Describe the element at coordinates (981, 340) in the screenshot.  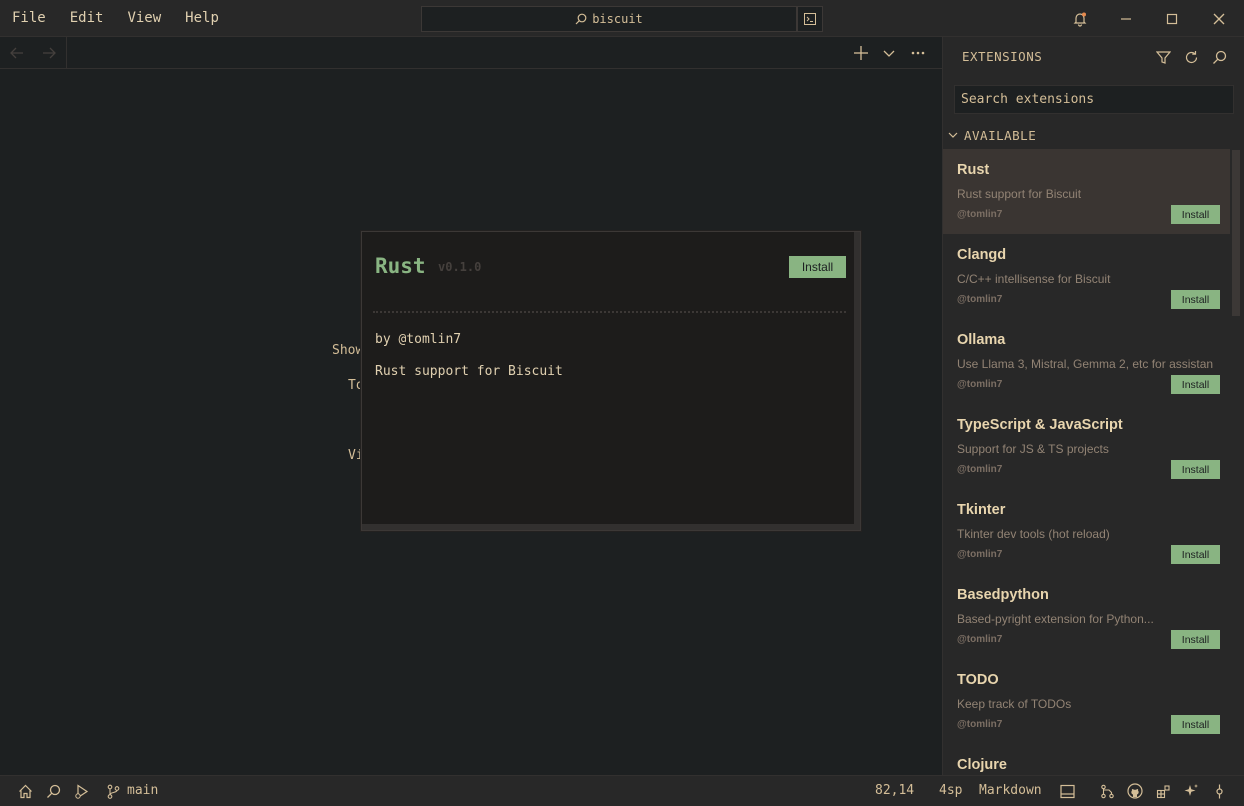
I see `extension-name: Ollama` at that location.